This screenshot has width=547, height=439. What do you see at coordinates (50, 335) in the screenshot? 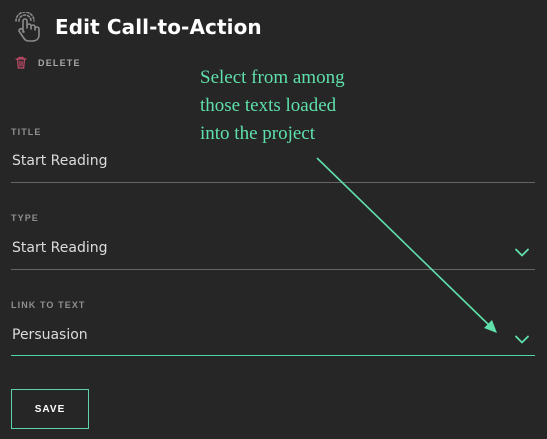
I see `link-to-text-value: Persuasion` at bounding box center [50, 335].